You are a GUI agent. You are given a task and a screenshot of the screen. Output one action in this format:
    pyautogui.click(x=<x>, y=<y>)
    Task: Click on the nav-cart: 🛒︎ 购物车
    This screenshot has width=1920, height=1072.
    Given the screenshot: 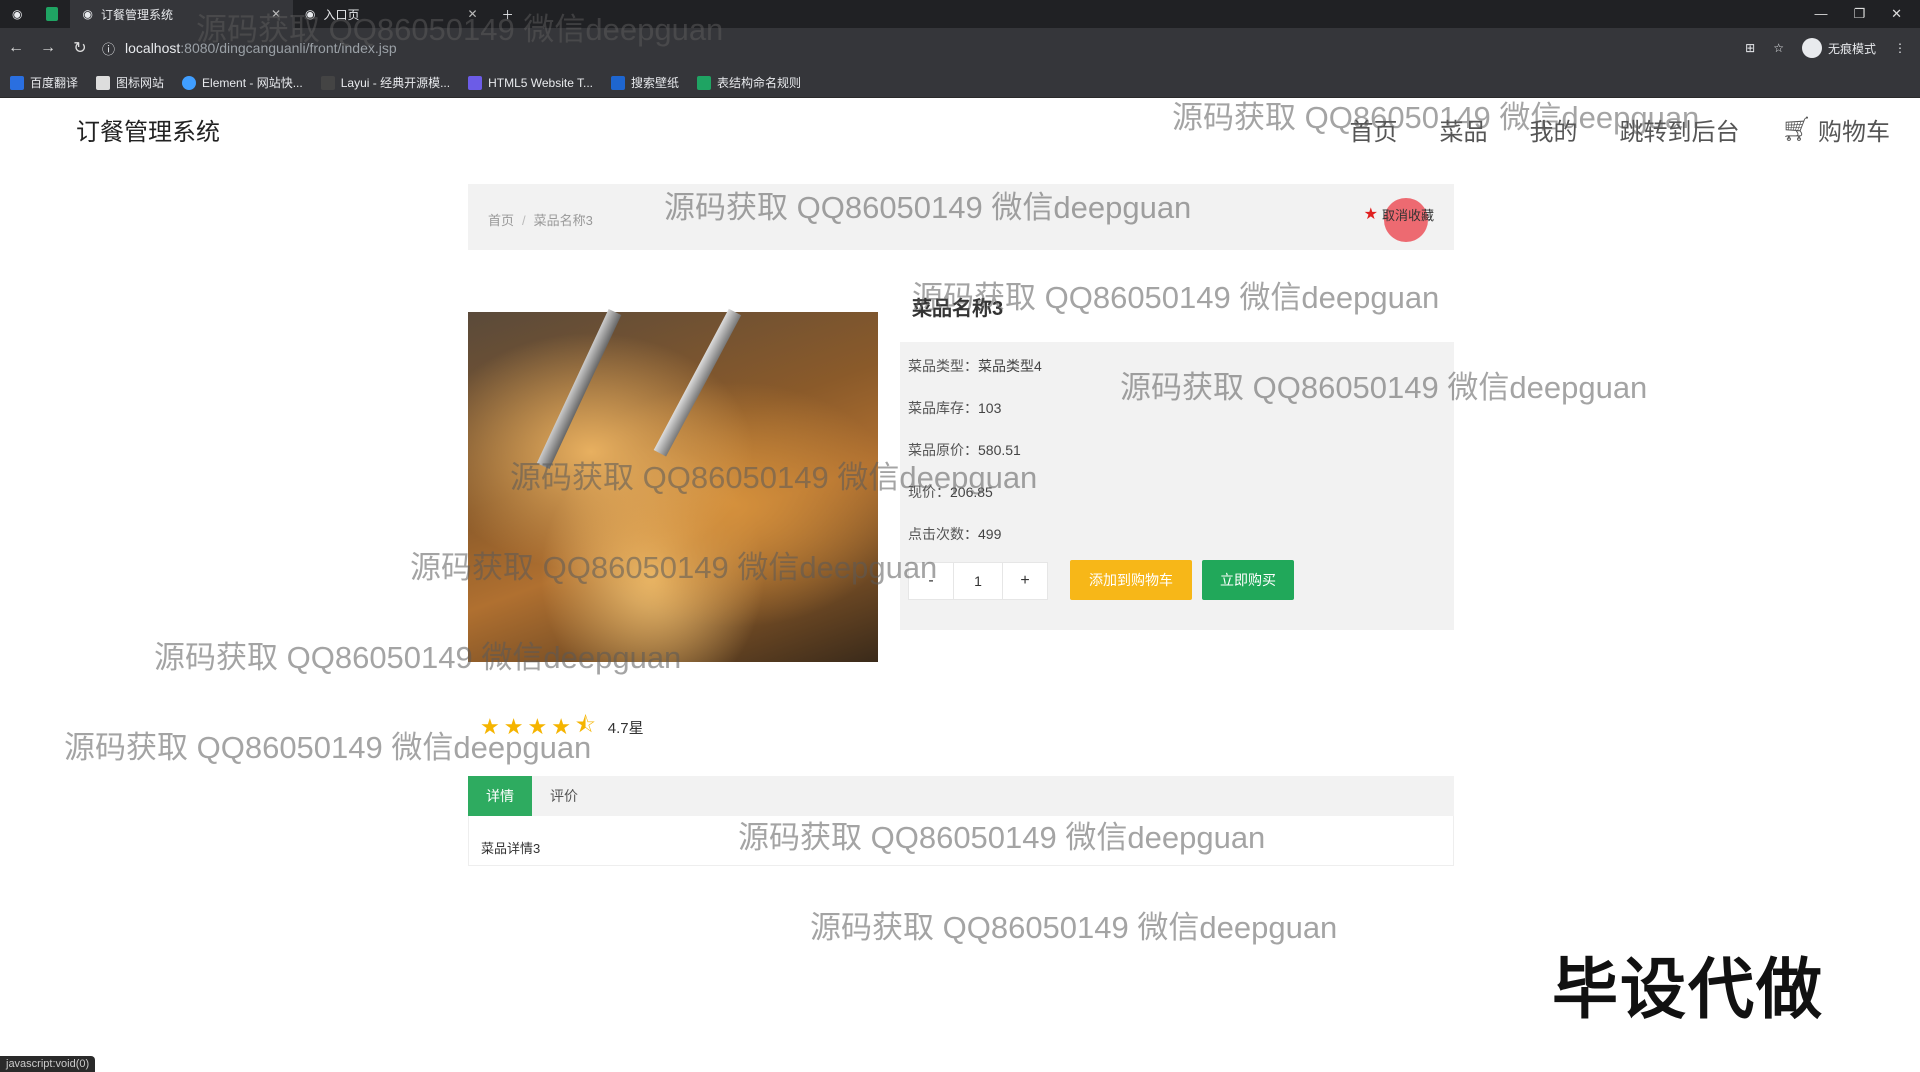 What is the action you would take?
    pyautogui.click(x=1836, y=129)
    